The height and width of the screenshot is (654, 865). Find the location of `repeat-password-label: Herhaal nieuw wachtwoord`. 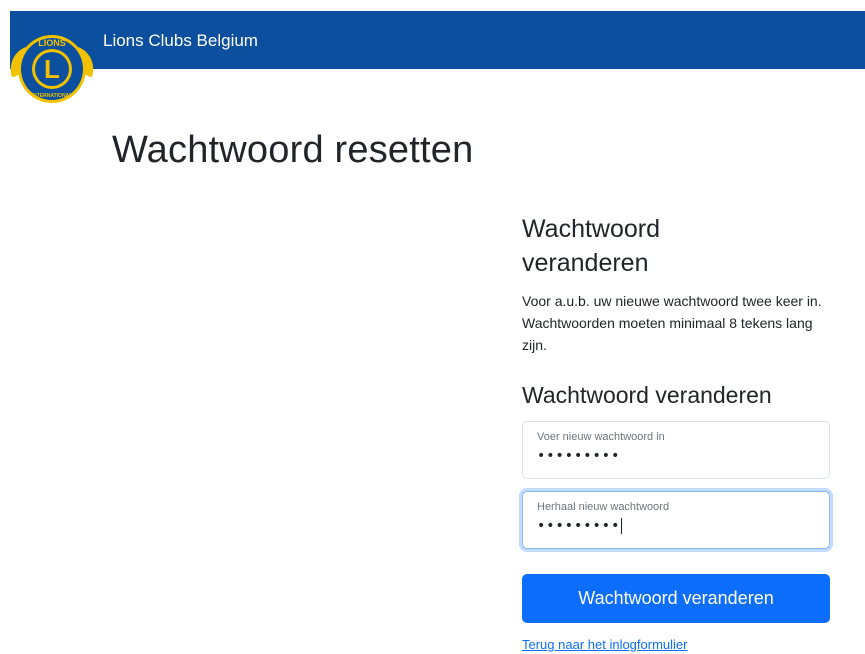

repeat-password-label: Herhaal nieuw wachtwoord is located at coordinates (603, 507).